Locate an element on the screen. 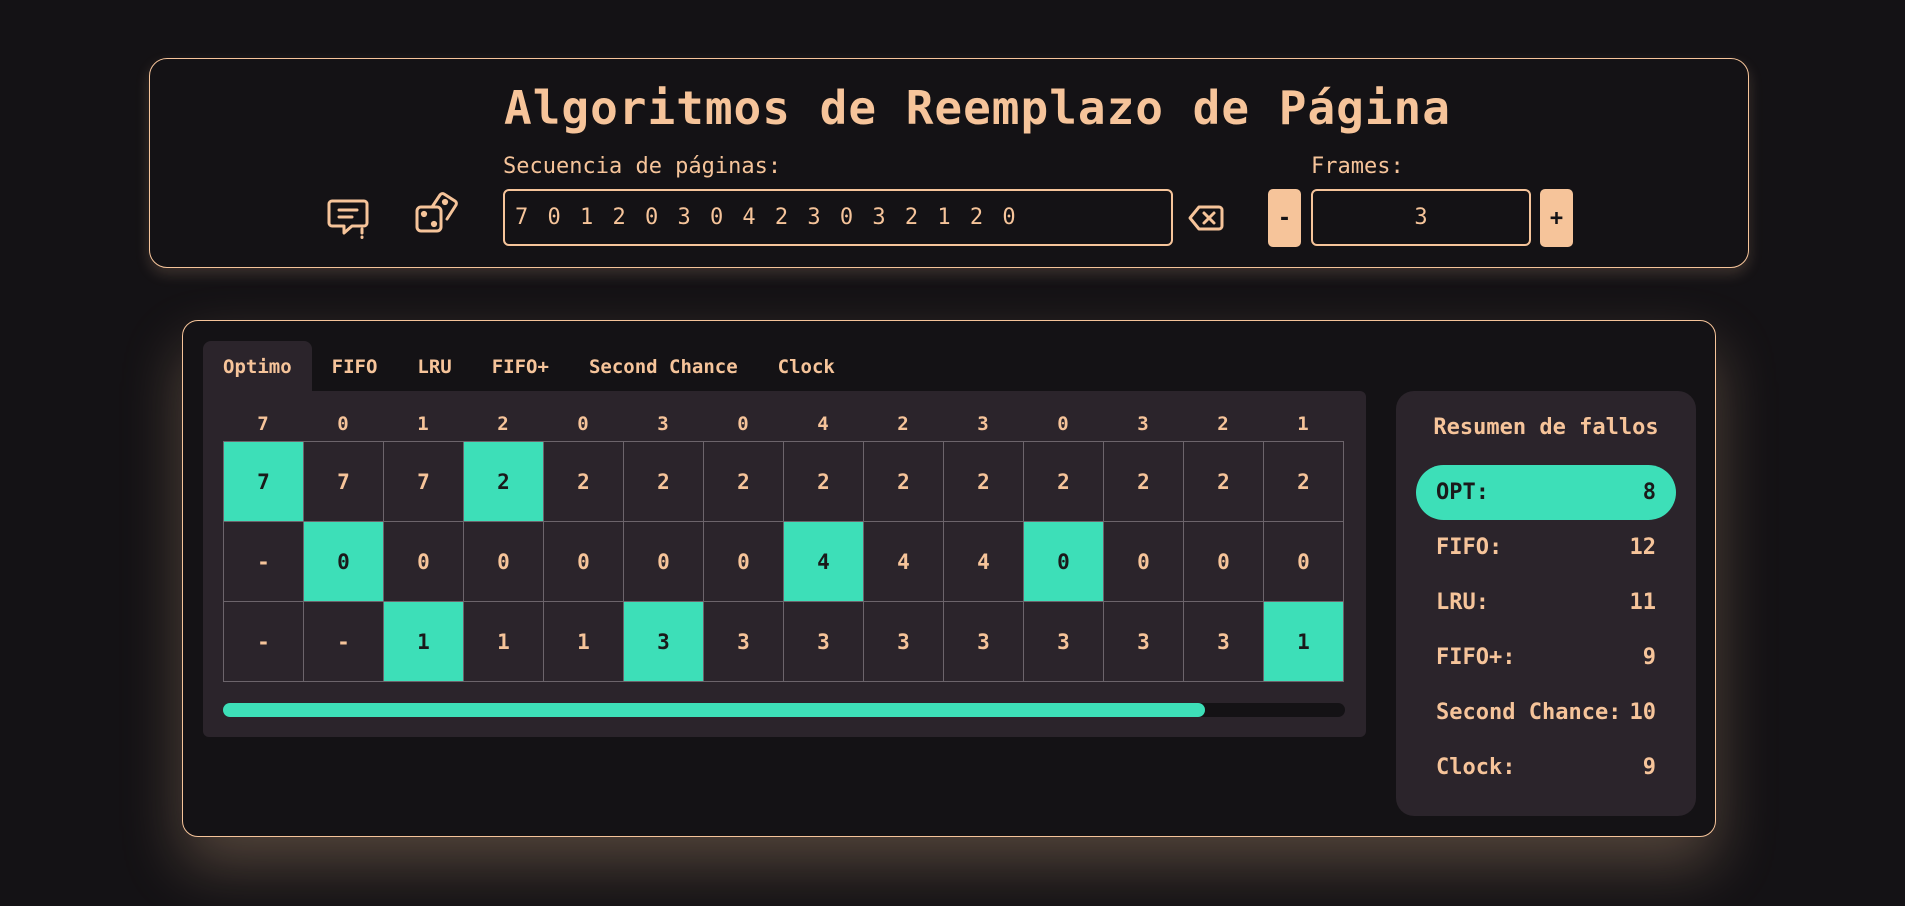 Image resolution: width=1905 pixels, height=906 pixels. summary-item-label: FIFO: is located at coordinates (1469, 547).